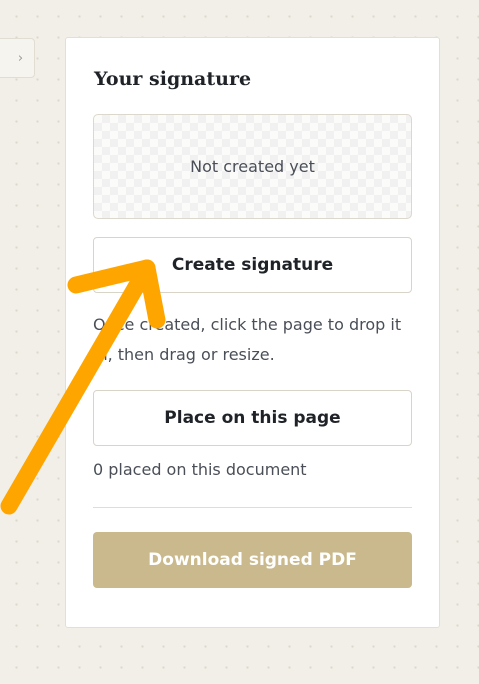 Image resolution: width=479 pixels, height=684 pixels. Describe the element at coordinates (252, 560) in the screenshot. I see `download-signed-pdf-button: Download signed PDF` at that location.